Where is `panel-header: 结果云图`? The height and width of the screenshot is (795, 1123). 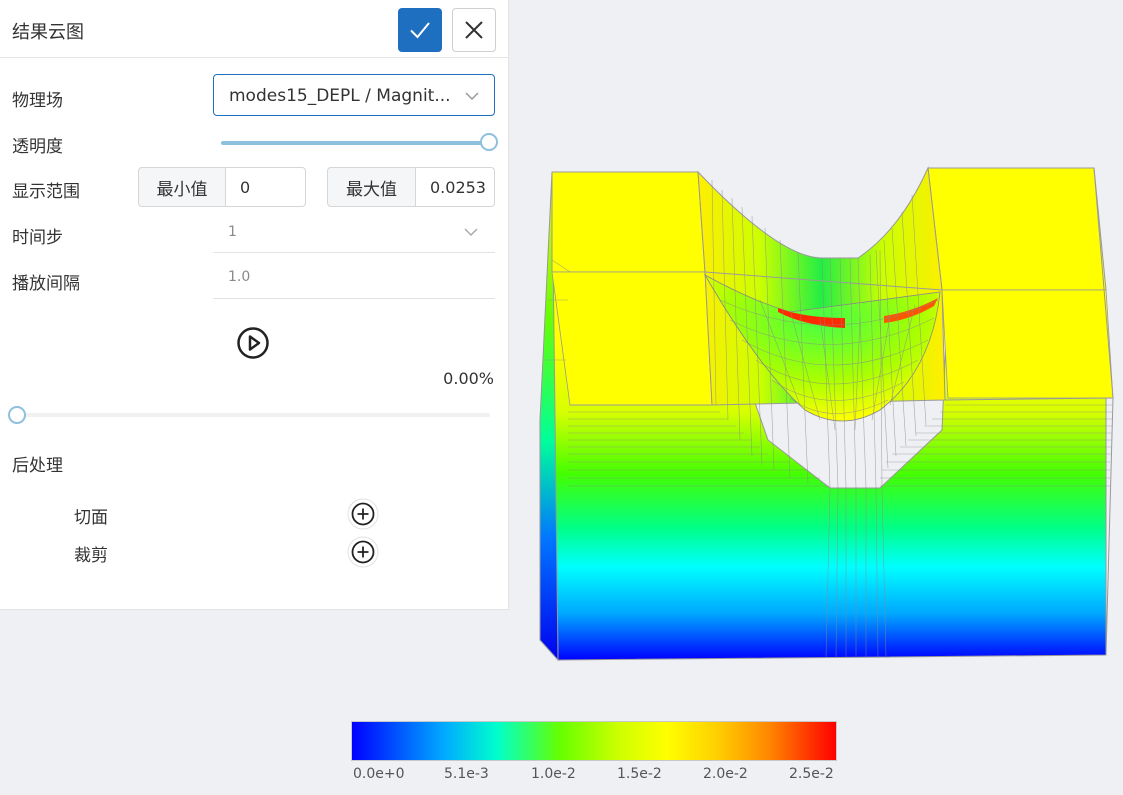 panel-header: 结果云图 is located at coordinates (254, 29).